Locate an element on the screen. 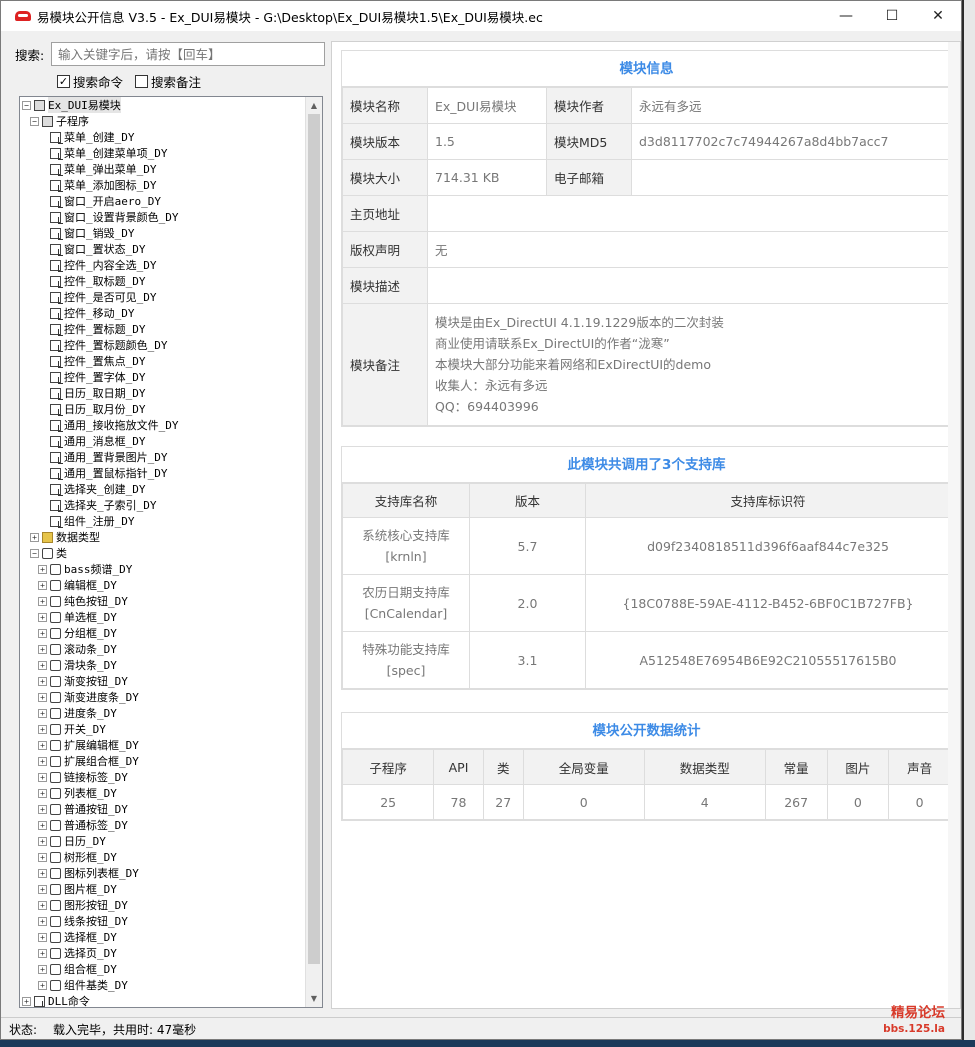 This screenshot has height=1047, width=975. tree-item-class: + 分组框_DY is located at coordinates (162, 633).